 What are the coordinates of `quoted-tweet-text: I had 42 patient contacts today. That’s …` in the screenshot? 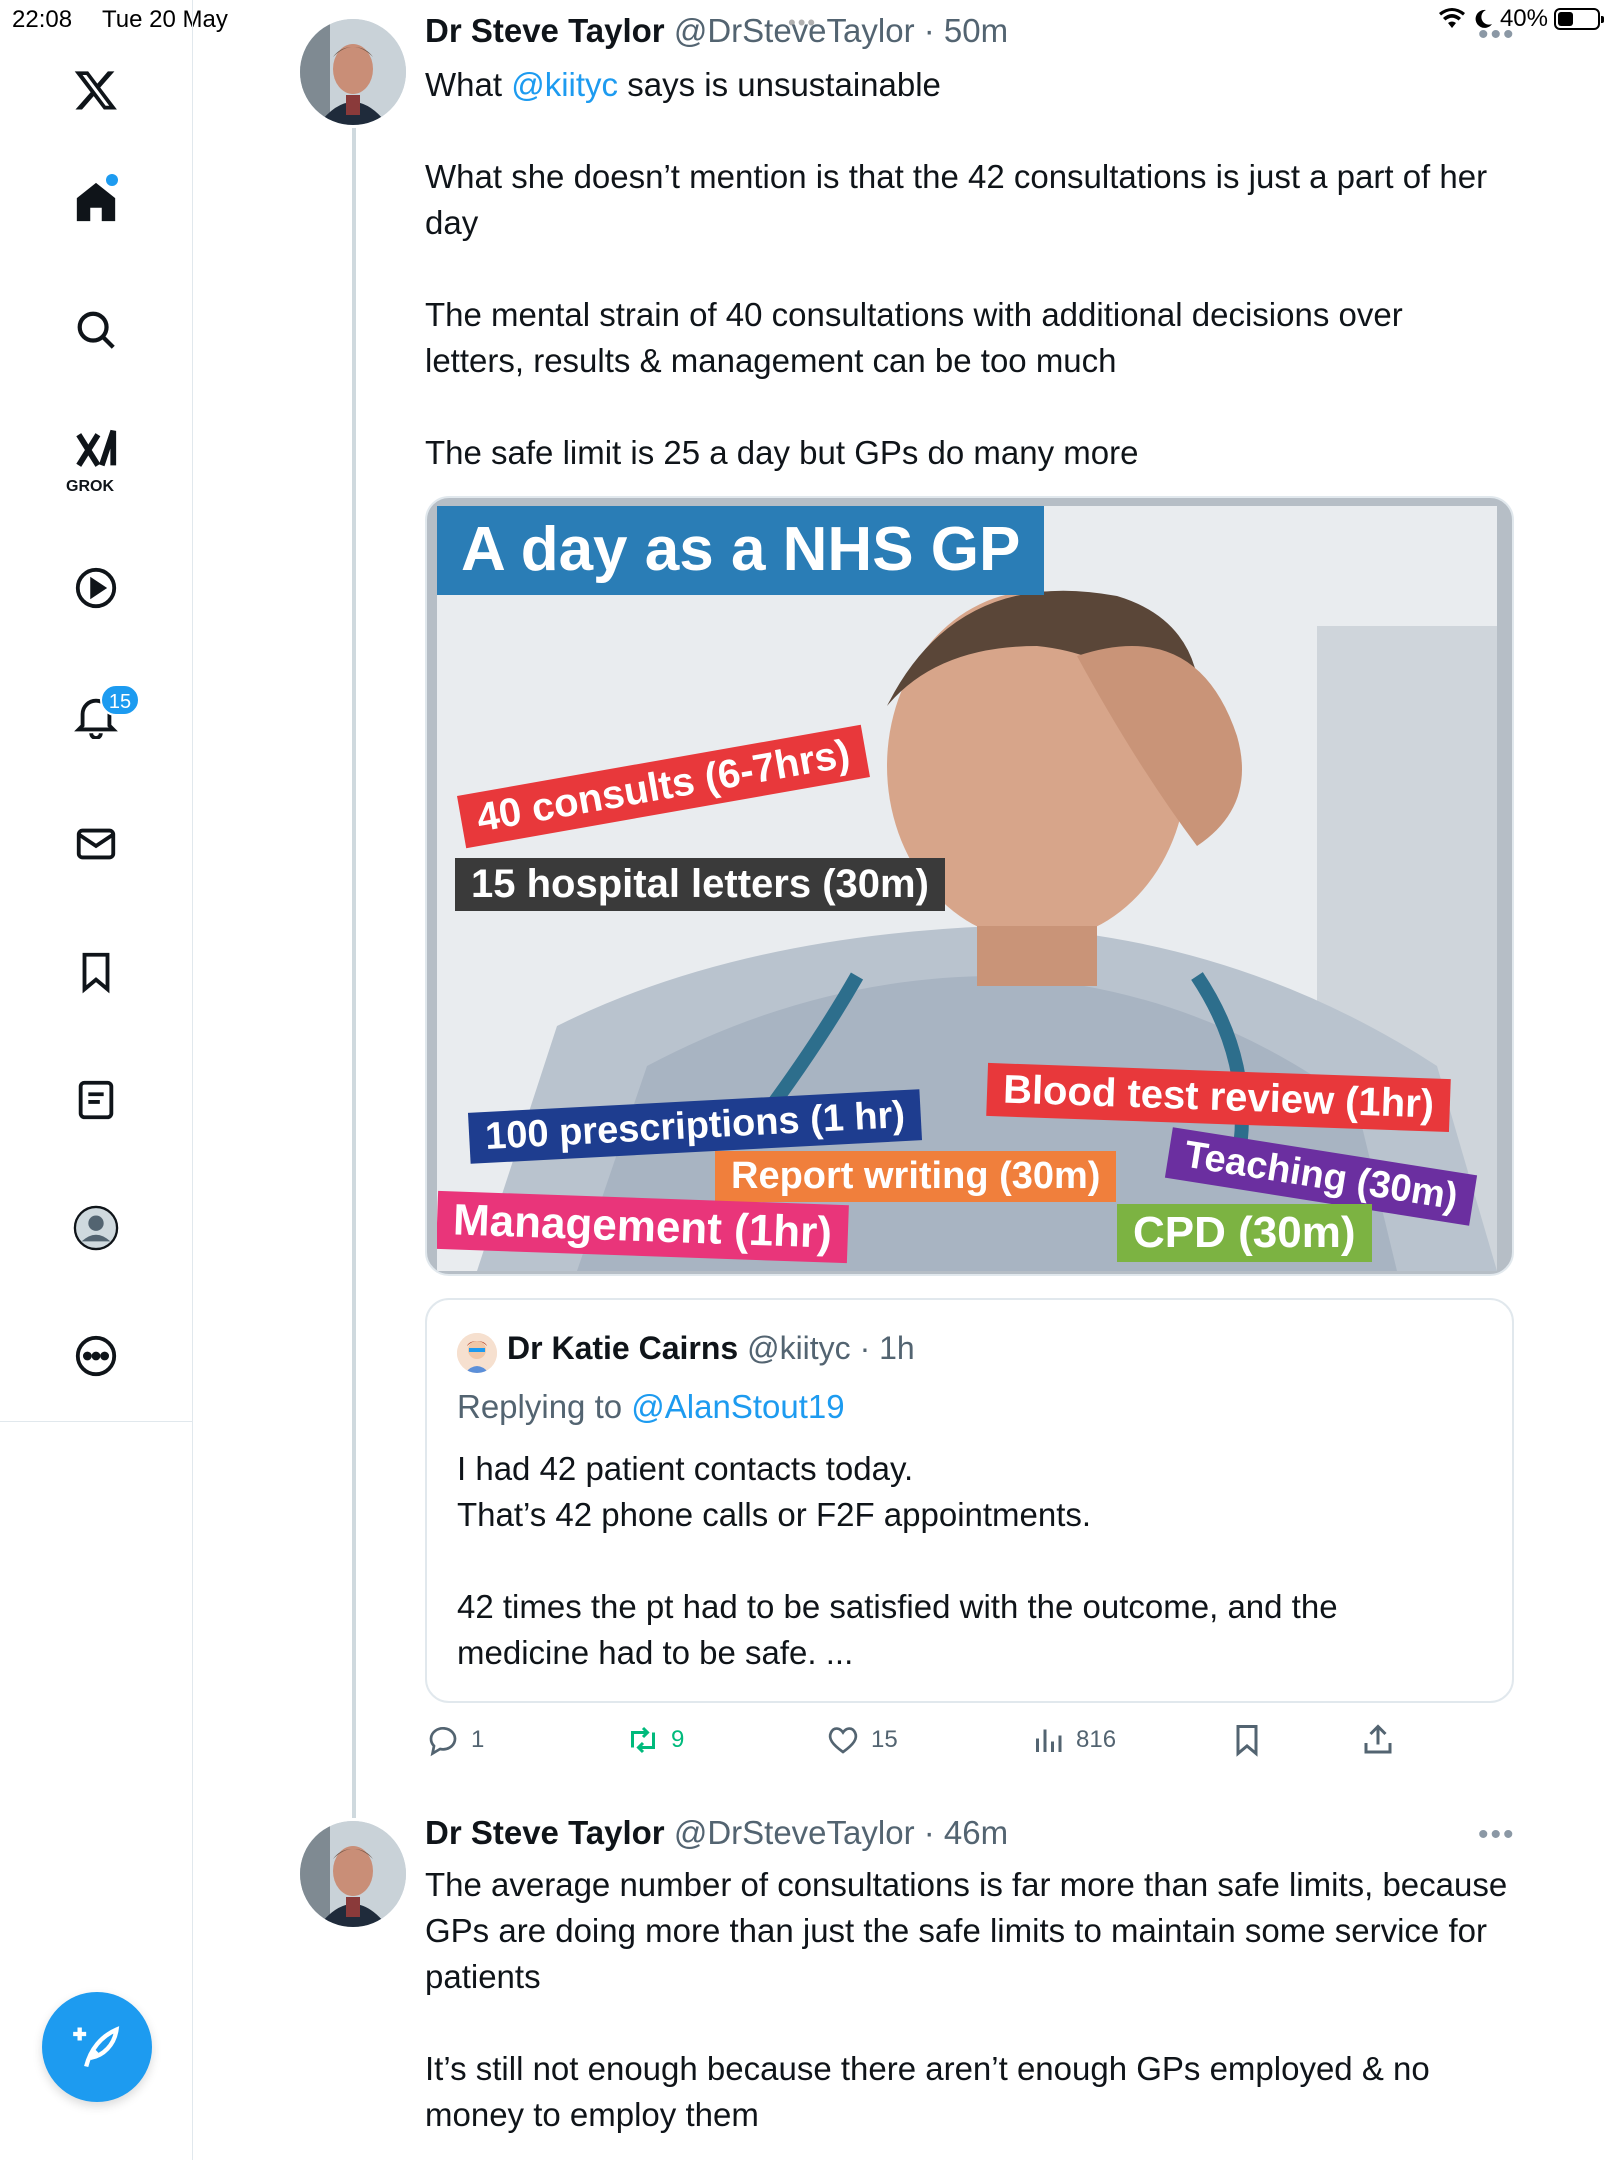 It's located at (897, 1560).